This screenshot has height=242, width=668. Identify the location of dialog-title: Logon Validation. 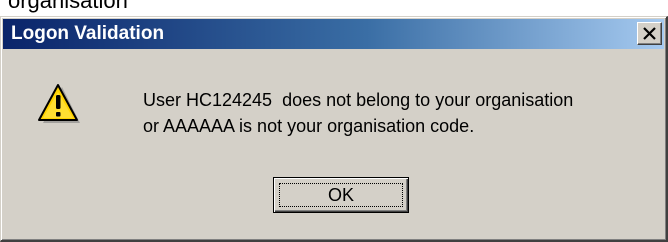
(88, 33).